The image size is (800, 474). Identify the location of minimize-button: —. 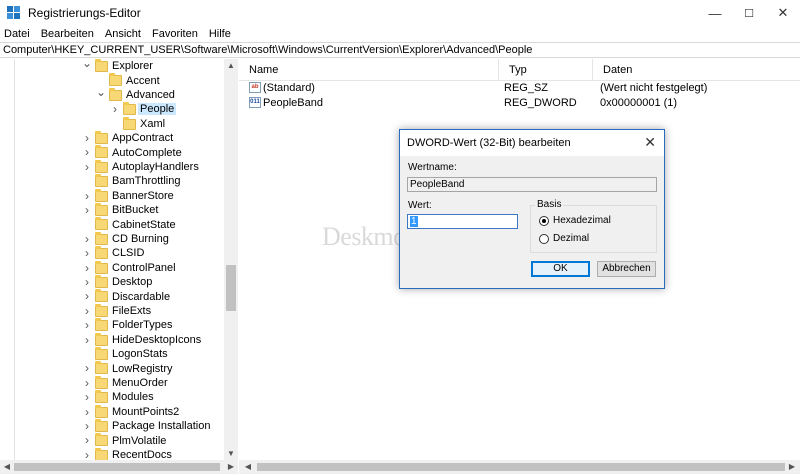
(715, 13).